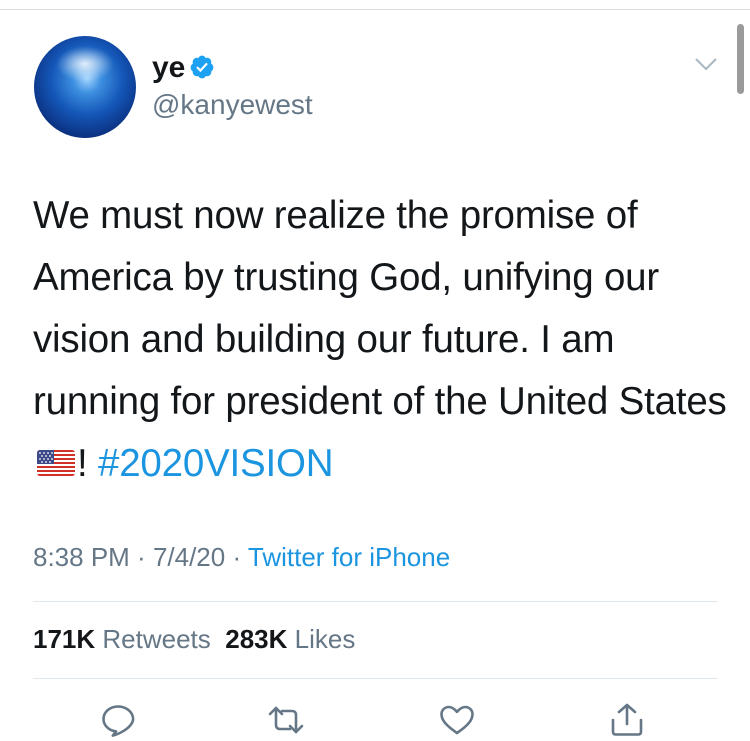 The width and height of the screenshot is (750, 741). Describe the element at coordinates (156, 639) in the screenshot. I see `retweets-label: Retweets` at that location.